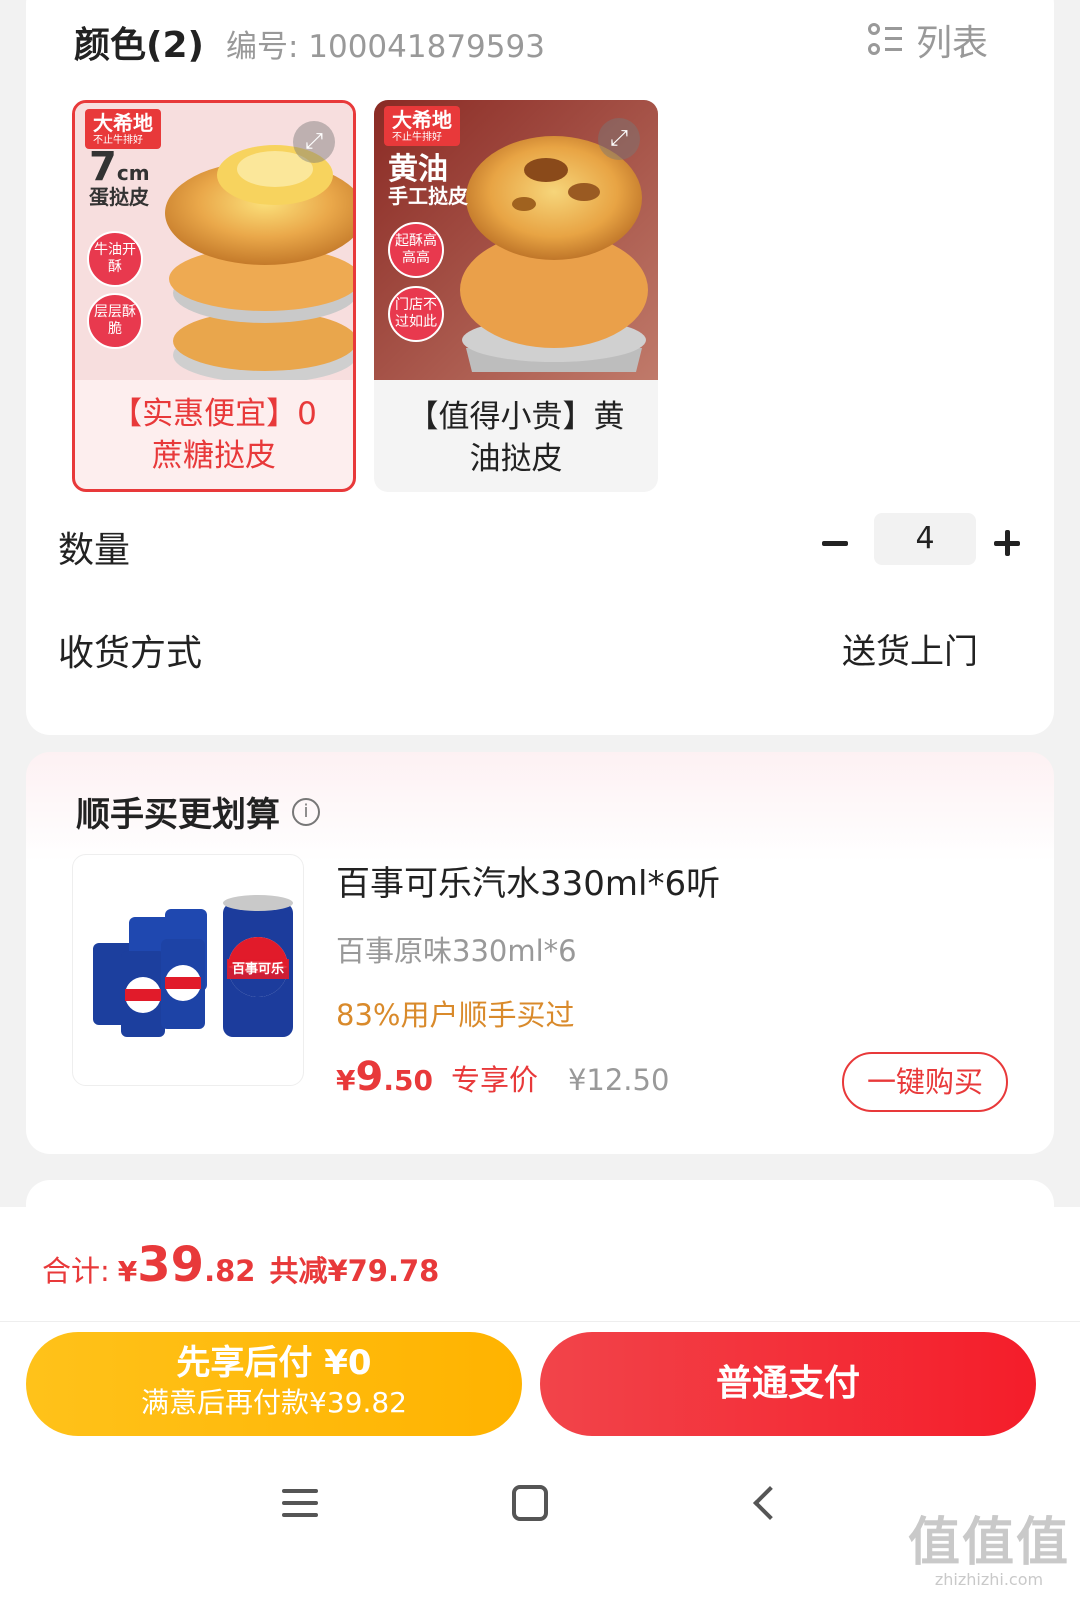 This screenshot has width=1080, height=1597. I want to click on total-discount: 共减¥79.78, so click(354, 1271).